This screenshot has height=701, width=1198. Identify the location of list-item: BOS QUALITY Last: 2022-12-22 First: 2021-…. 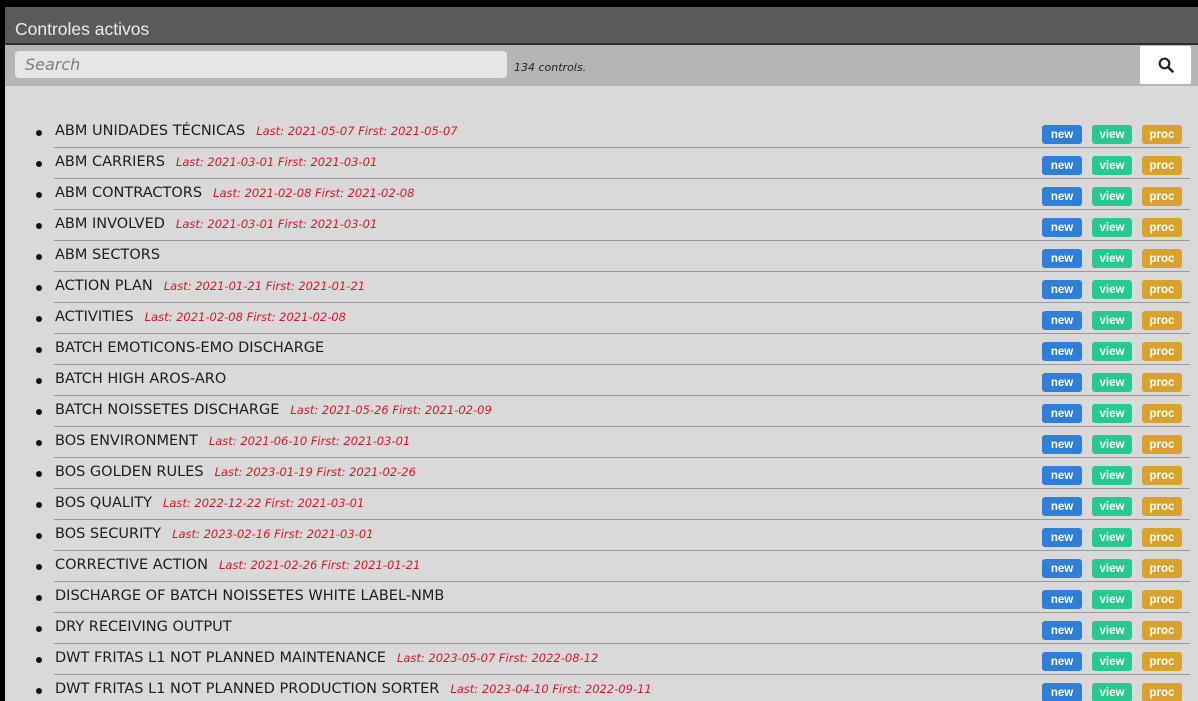
(601, 504).